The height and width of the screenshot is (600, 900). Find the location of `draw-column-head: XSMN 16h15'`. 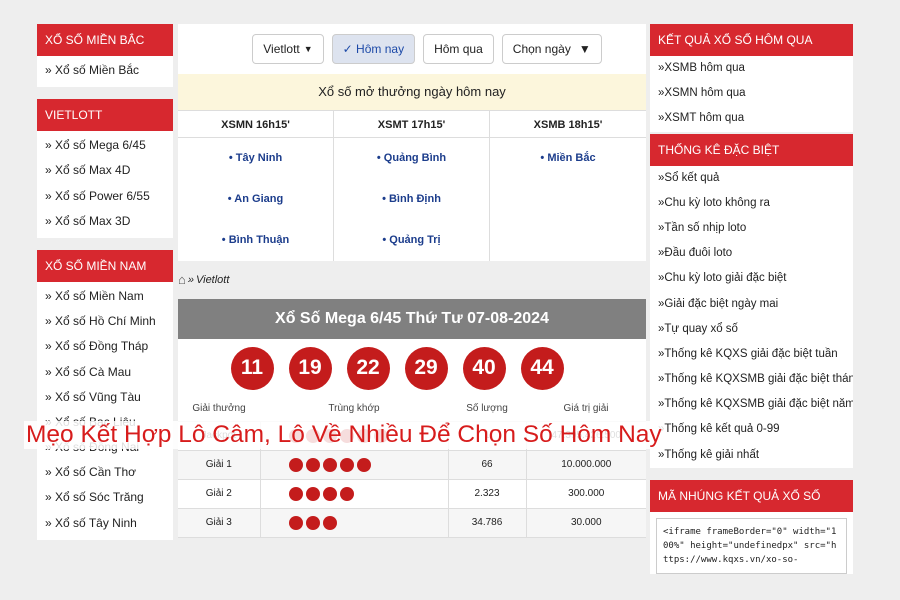

draw-column-head: XSMN 16h15' is located at coordinates (255, 124).